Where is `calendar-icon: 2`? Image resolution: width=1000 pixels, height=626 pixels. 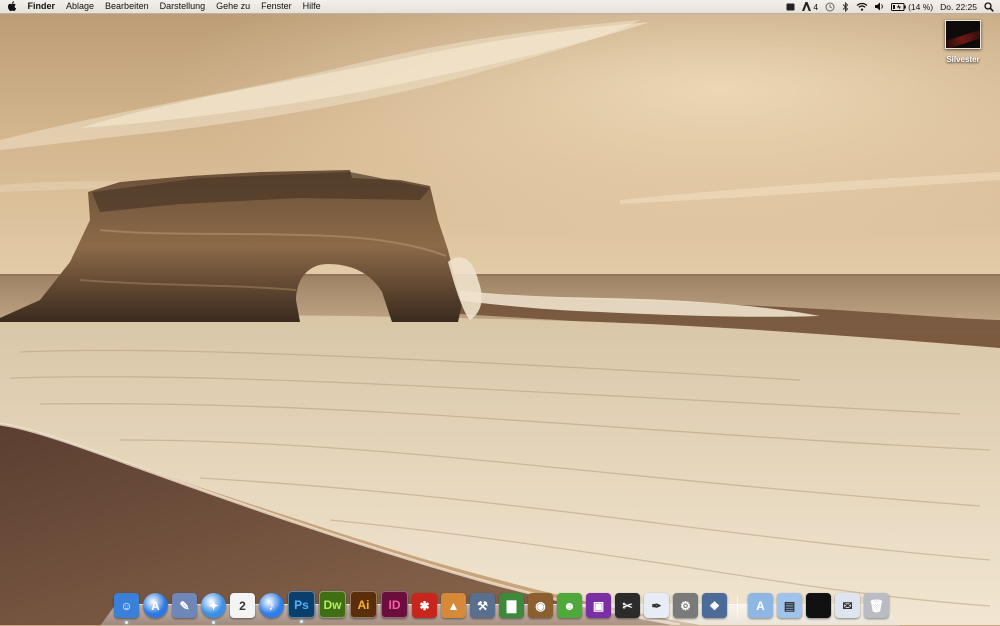
calendar-icon: 2 is located at coordinates (242, 605).